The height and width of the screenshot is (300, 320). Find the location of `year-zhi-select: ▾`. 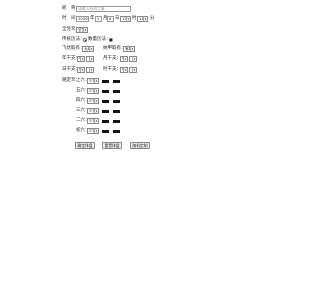

year-zhi-select: ▾ is located at coordinates (90, 59).